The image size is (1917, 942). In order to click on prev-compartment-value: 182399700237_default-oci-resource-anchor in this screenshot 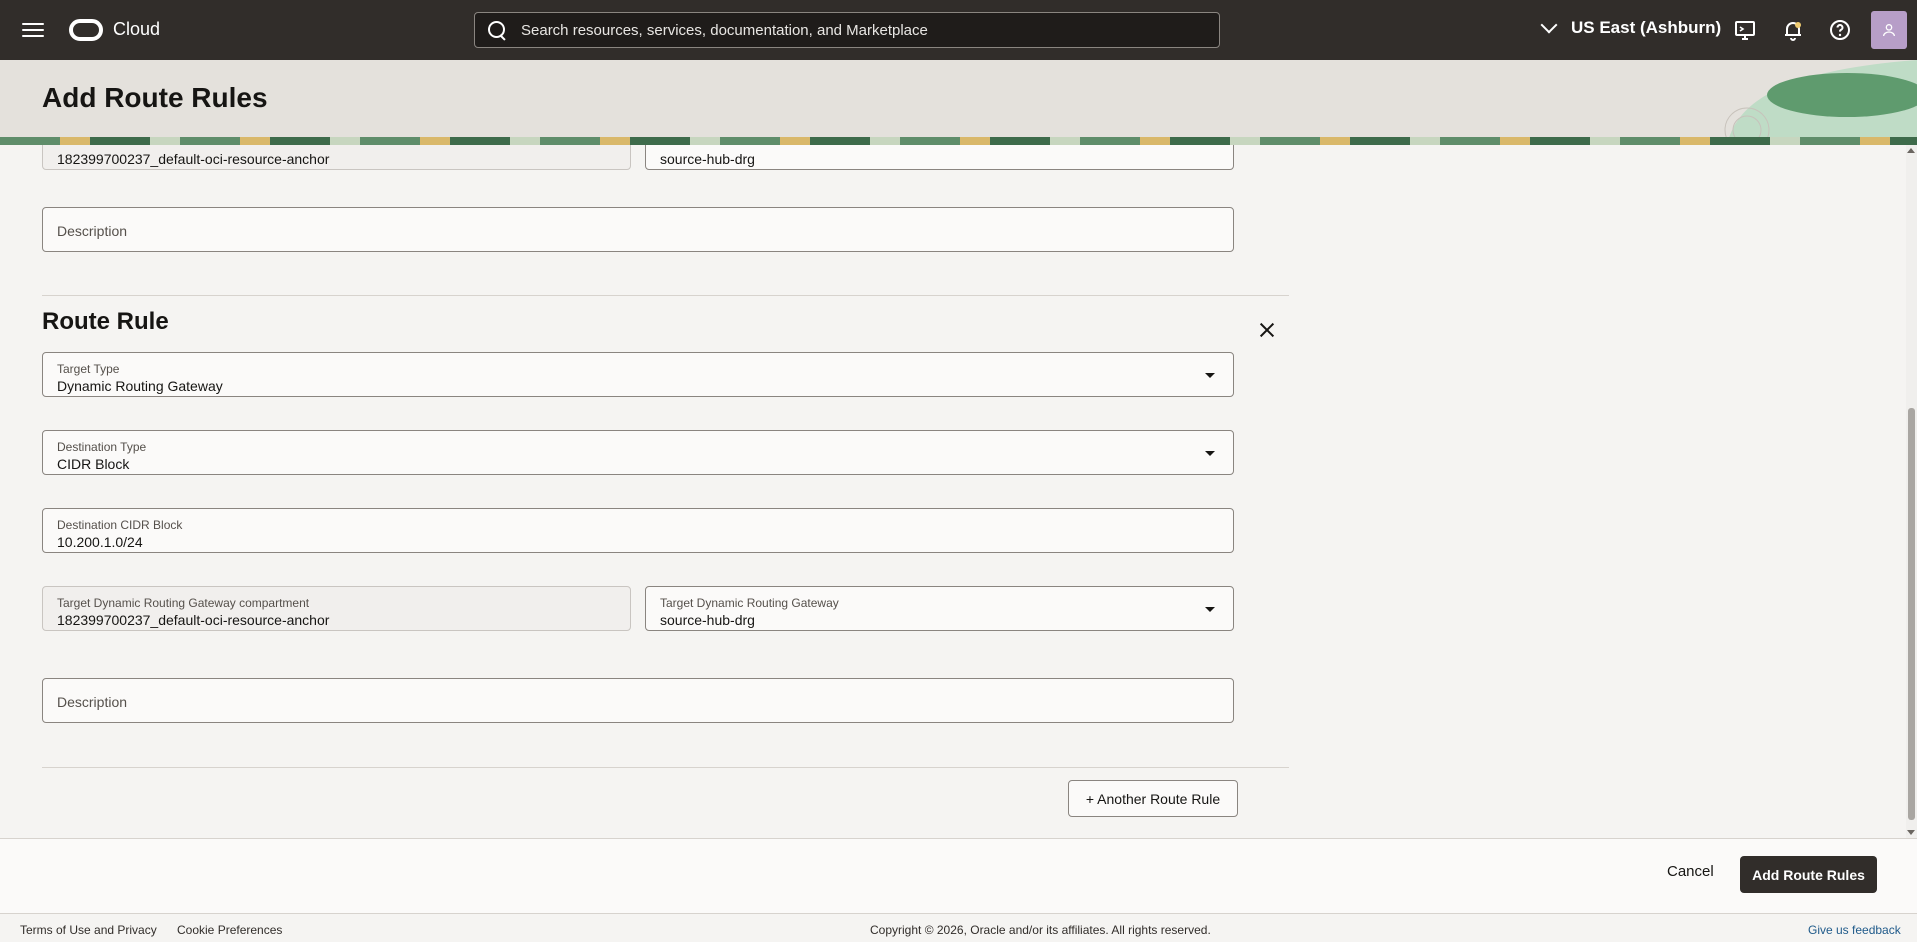, I will do `click(193, 159)`.